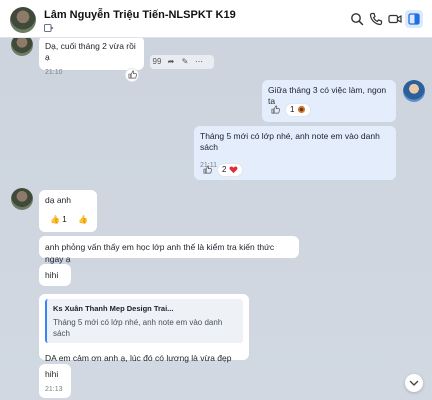 Image resolution: width=432 pixels, height=400 pixels. Describe the element at coordinates (199, 62) in the screenshot. I see `more-options-icon: ⋯` at that location.